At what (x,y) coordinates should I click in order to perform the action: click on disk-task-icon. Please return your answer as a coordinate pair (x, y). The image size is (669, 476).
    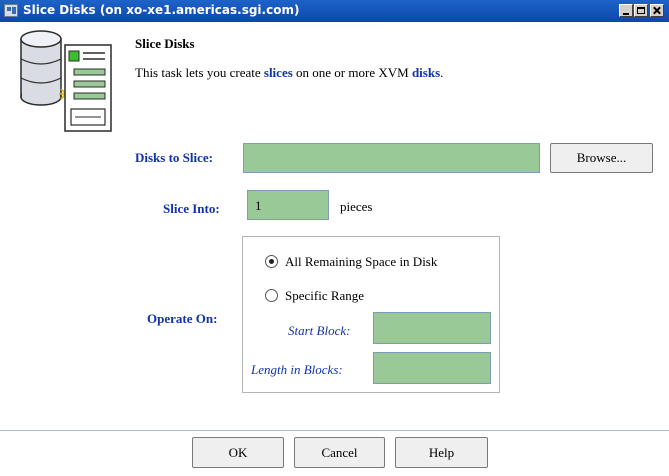
    Looking at the image, I should click on (66, 81).